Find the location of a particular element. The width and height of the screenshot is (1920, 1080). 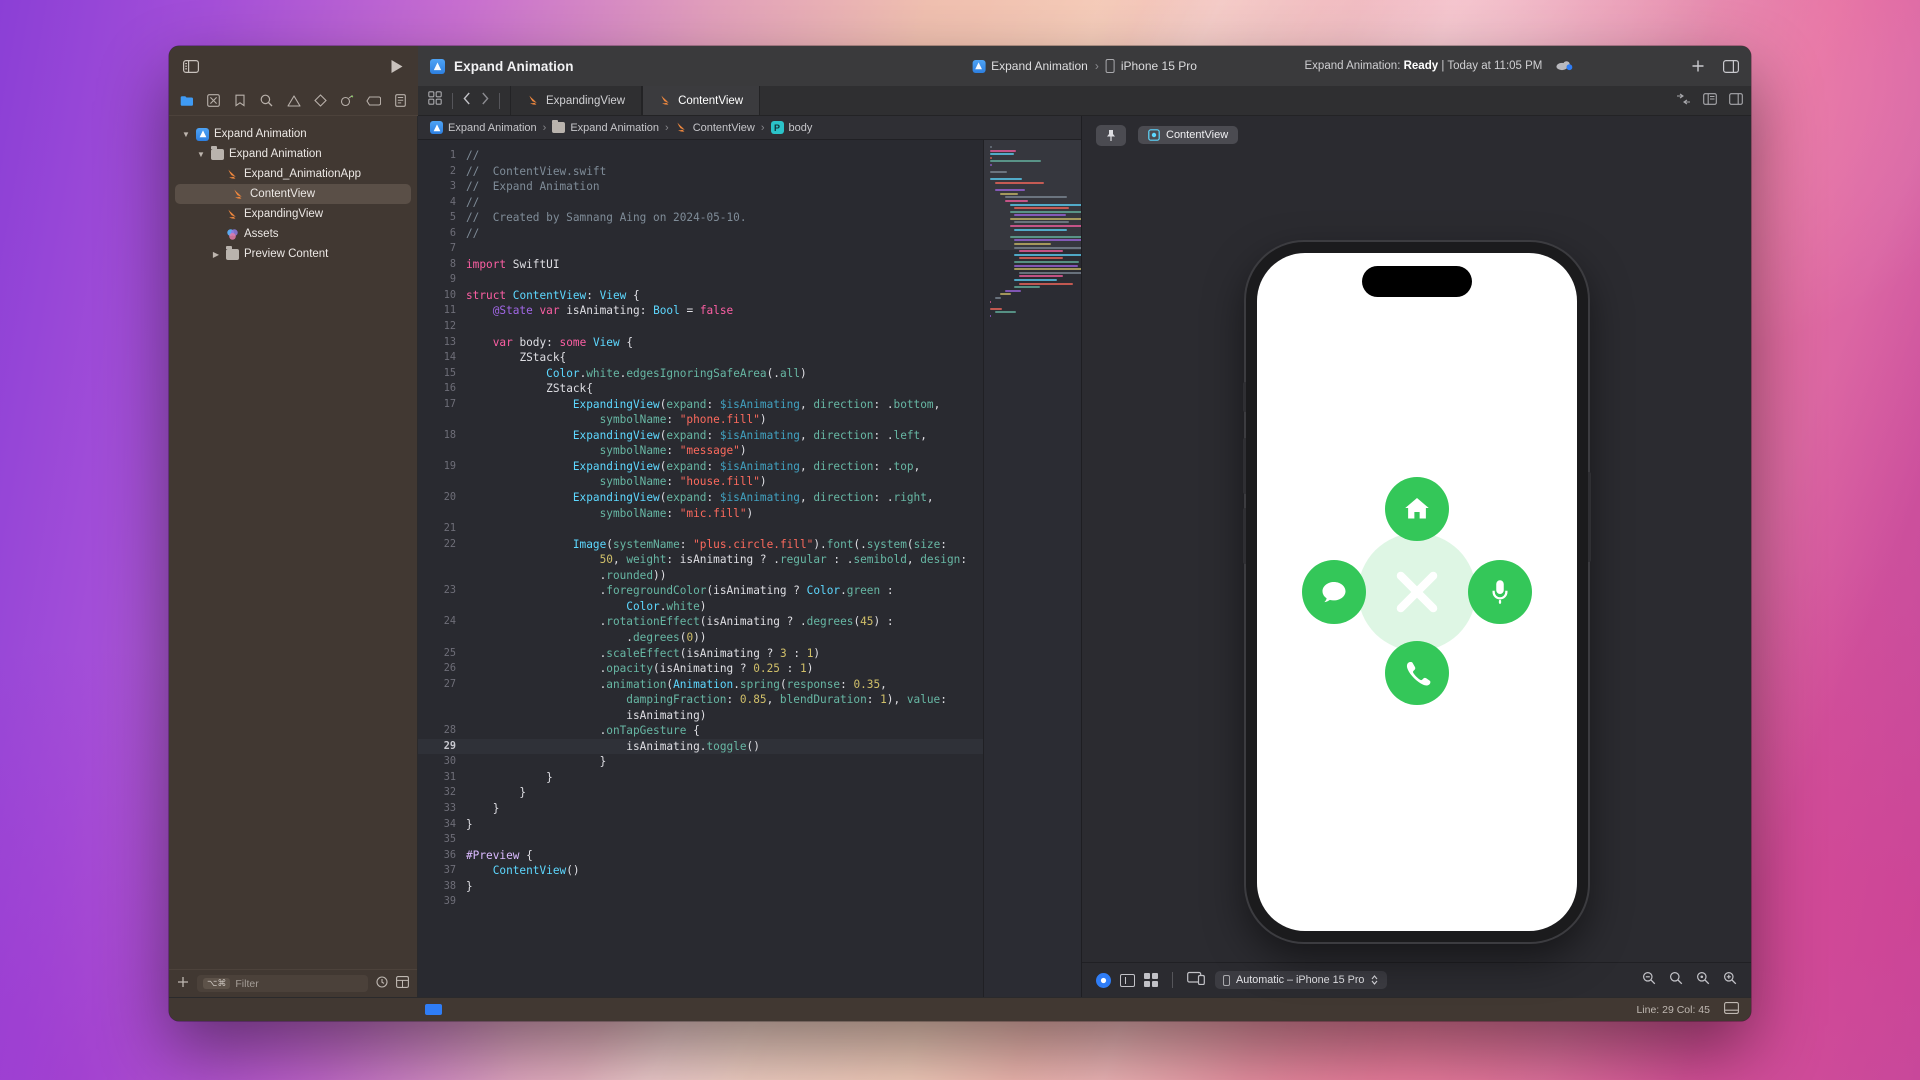

navigator-icon-find is located at coordinates (267, 101).